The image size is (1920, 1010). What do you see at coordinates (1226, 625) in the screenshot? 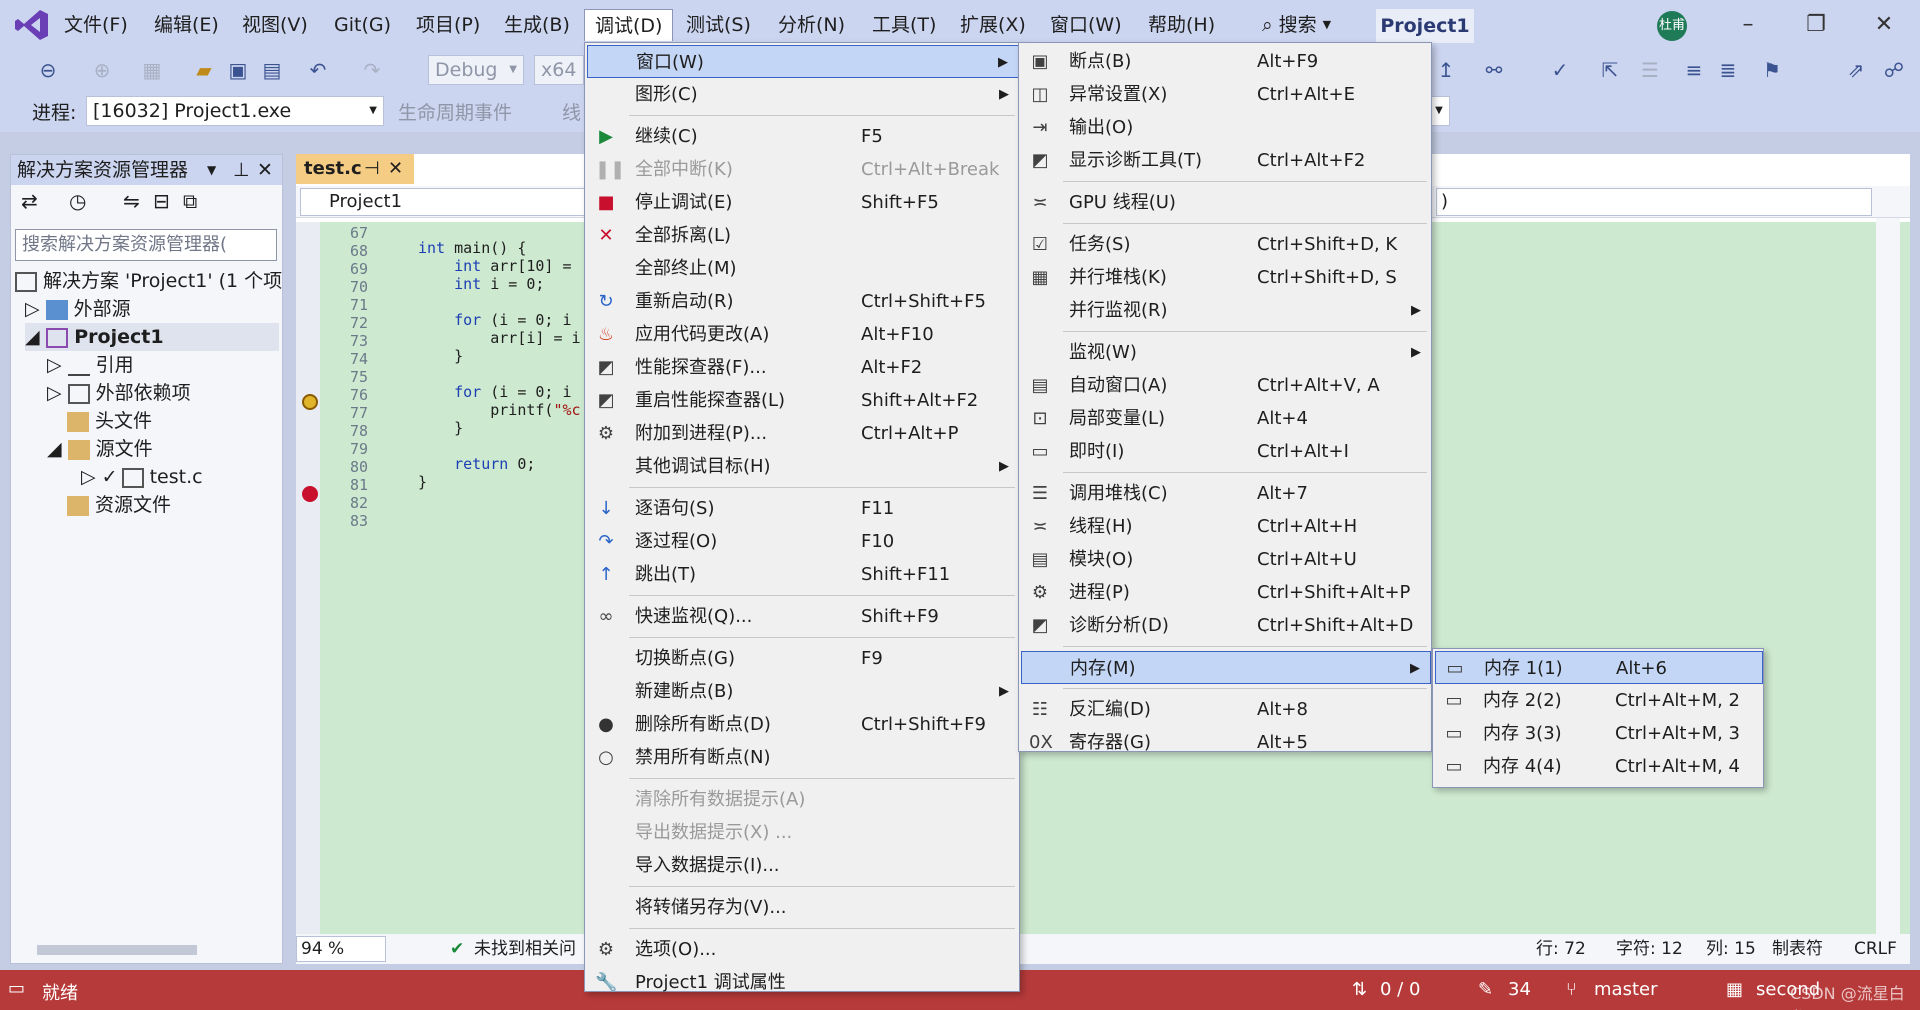
I see `window-menu-item: ◩ 诊断分析(D) Ctrl+Shift+Alt+D` at bounding box center [1226, 625].